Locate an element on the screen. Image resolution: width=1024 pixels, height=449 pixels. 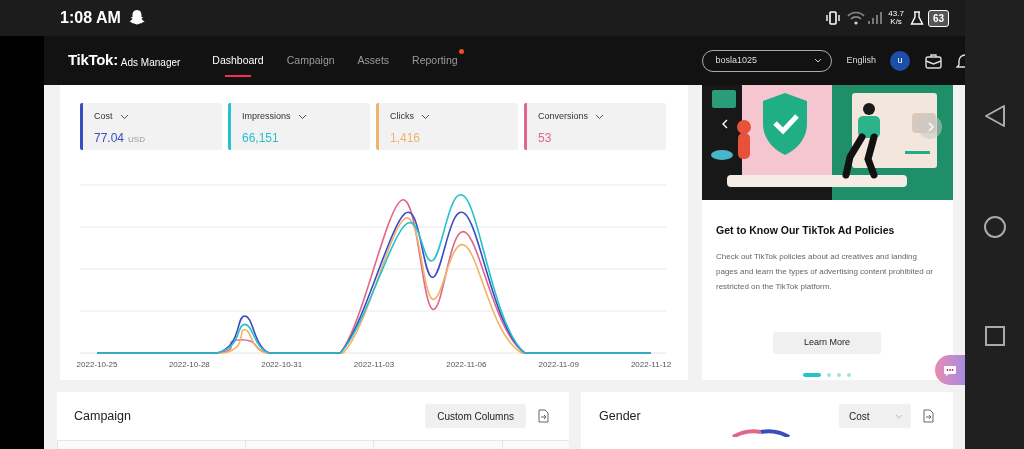
metric-select: Cost is located at coordinates (875, 416).